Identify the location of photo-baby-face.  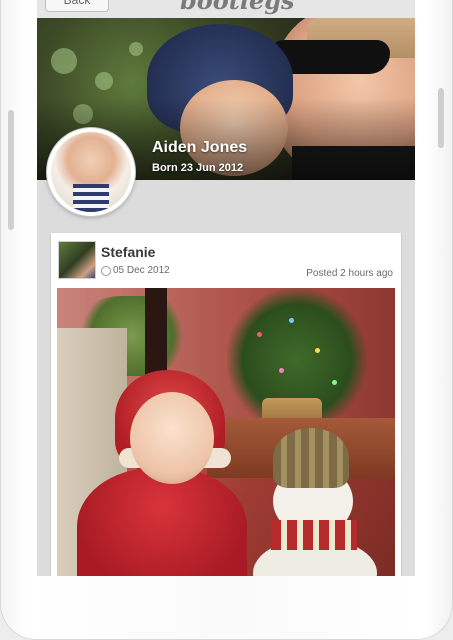
(172, 438).